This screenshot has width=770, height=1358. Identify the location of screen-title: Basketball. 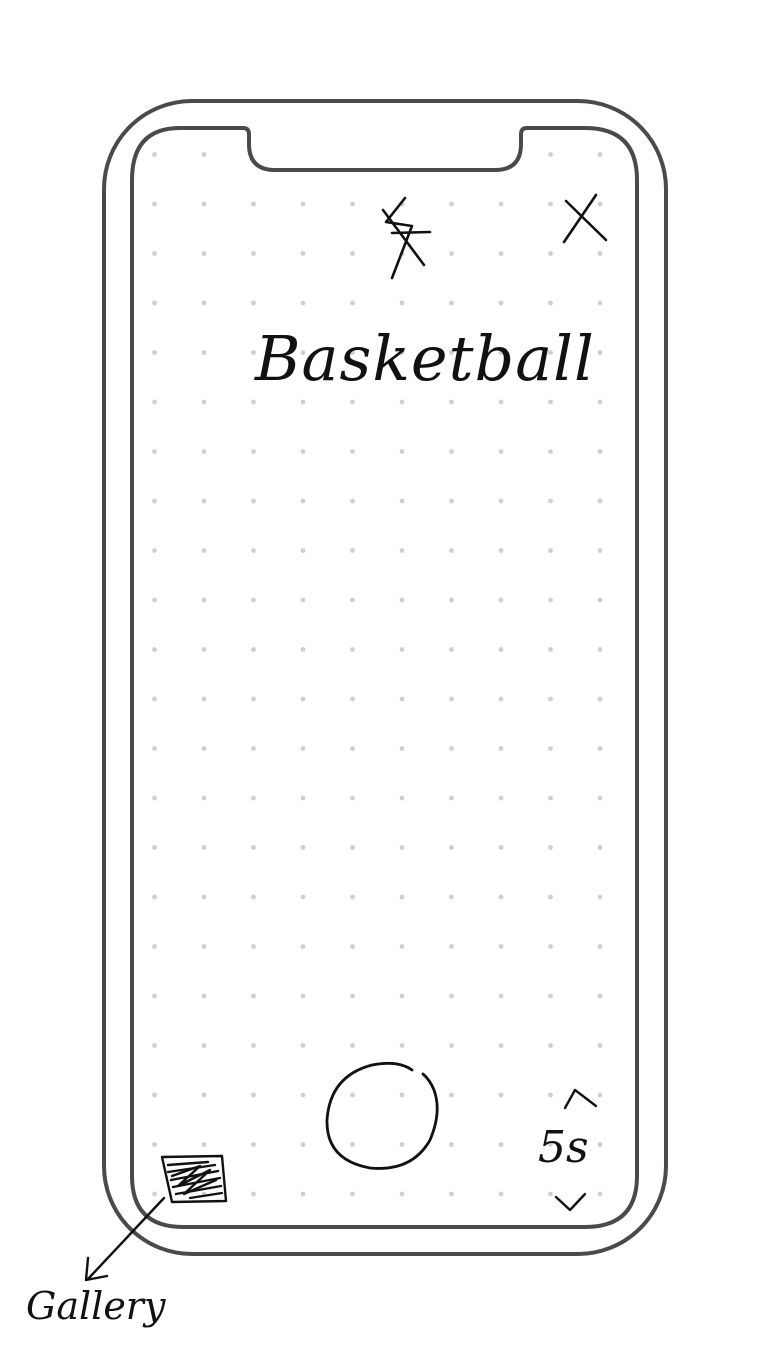
(425, 358).